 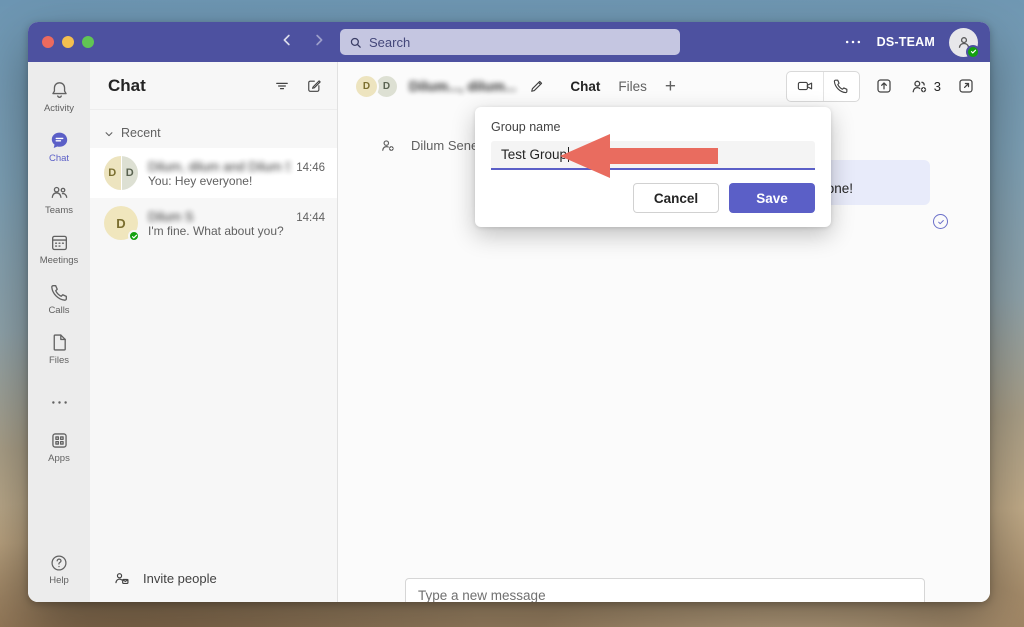 I want to click on minimize-window-button, so click(x=68, y=42).